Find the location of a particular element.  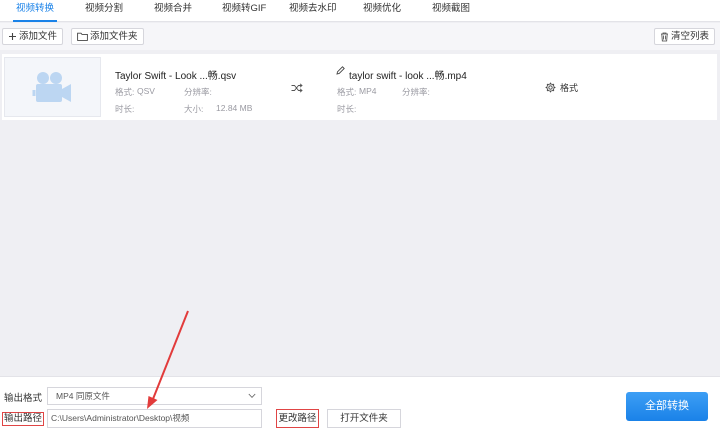

output-format-select: MP4 同原文件 is located at coordinates (154, 396).